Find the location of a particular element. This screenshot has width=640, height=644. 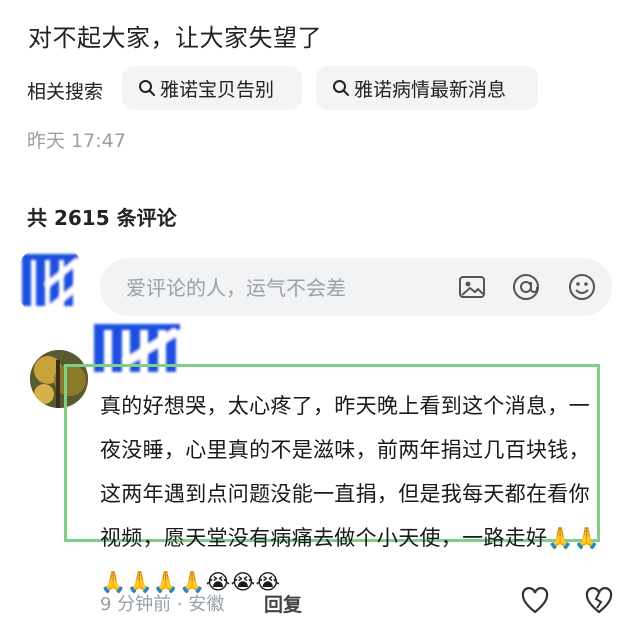

comment-composer is located at coordinates (356, 288).